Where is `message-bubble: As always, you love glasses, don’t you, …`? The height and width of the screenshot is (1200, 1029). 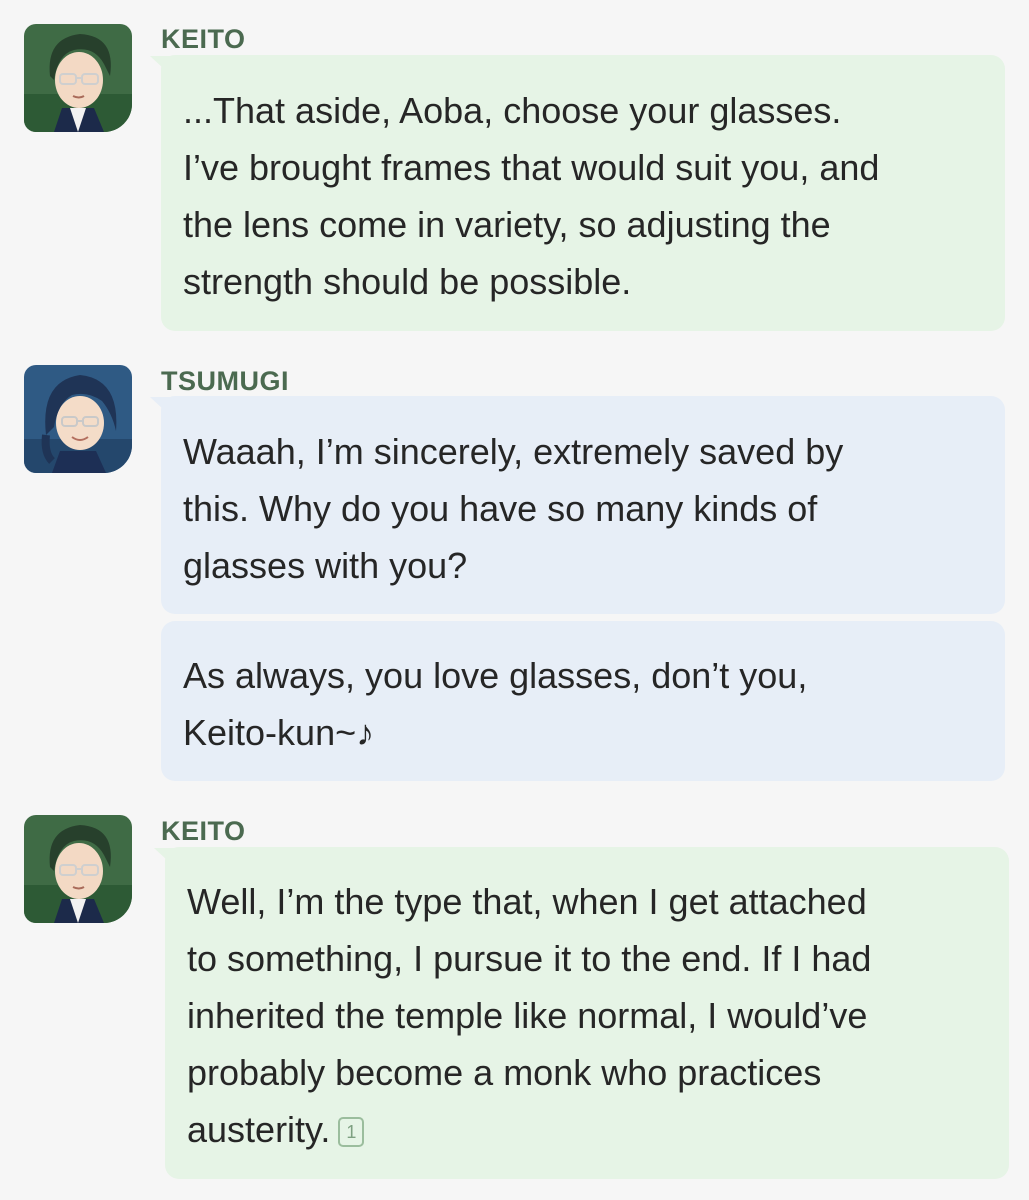
message-bubble: As always, you love glasses, don’t you, … is located at coordinates (583, 701).